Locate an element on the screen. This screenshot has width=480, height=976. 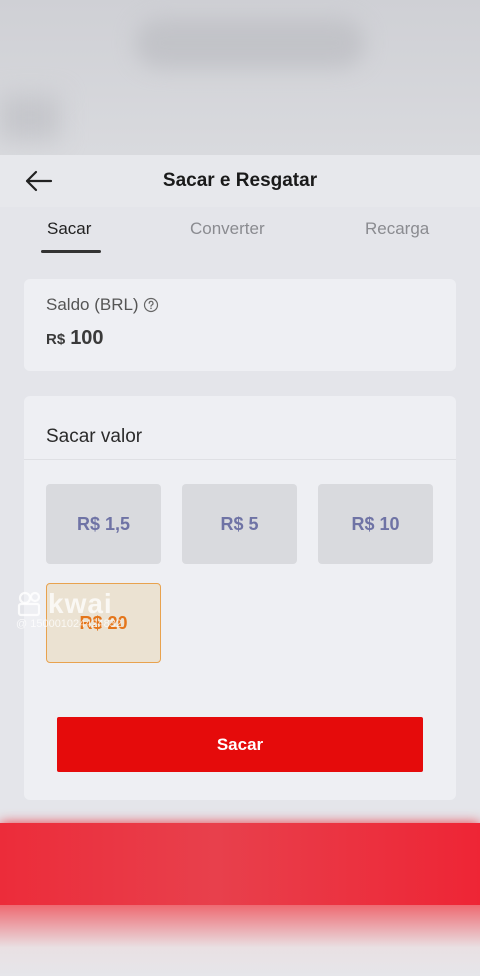
balance-label-row: Saldo (BRL) is located at coordinates (102, 305).